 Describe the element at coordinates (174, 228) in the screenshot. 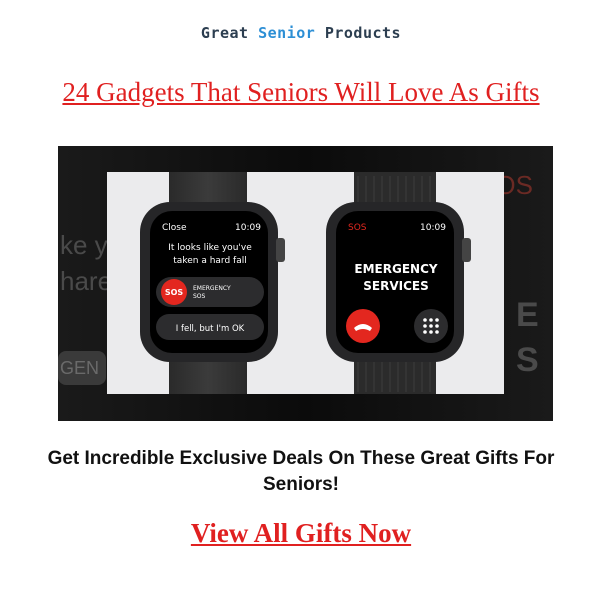

I see `watch-close-label: Close` at that location.